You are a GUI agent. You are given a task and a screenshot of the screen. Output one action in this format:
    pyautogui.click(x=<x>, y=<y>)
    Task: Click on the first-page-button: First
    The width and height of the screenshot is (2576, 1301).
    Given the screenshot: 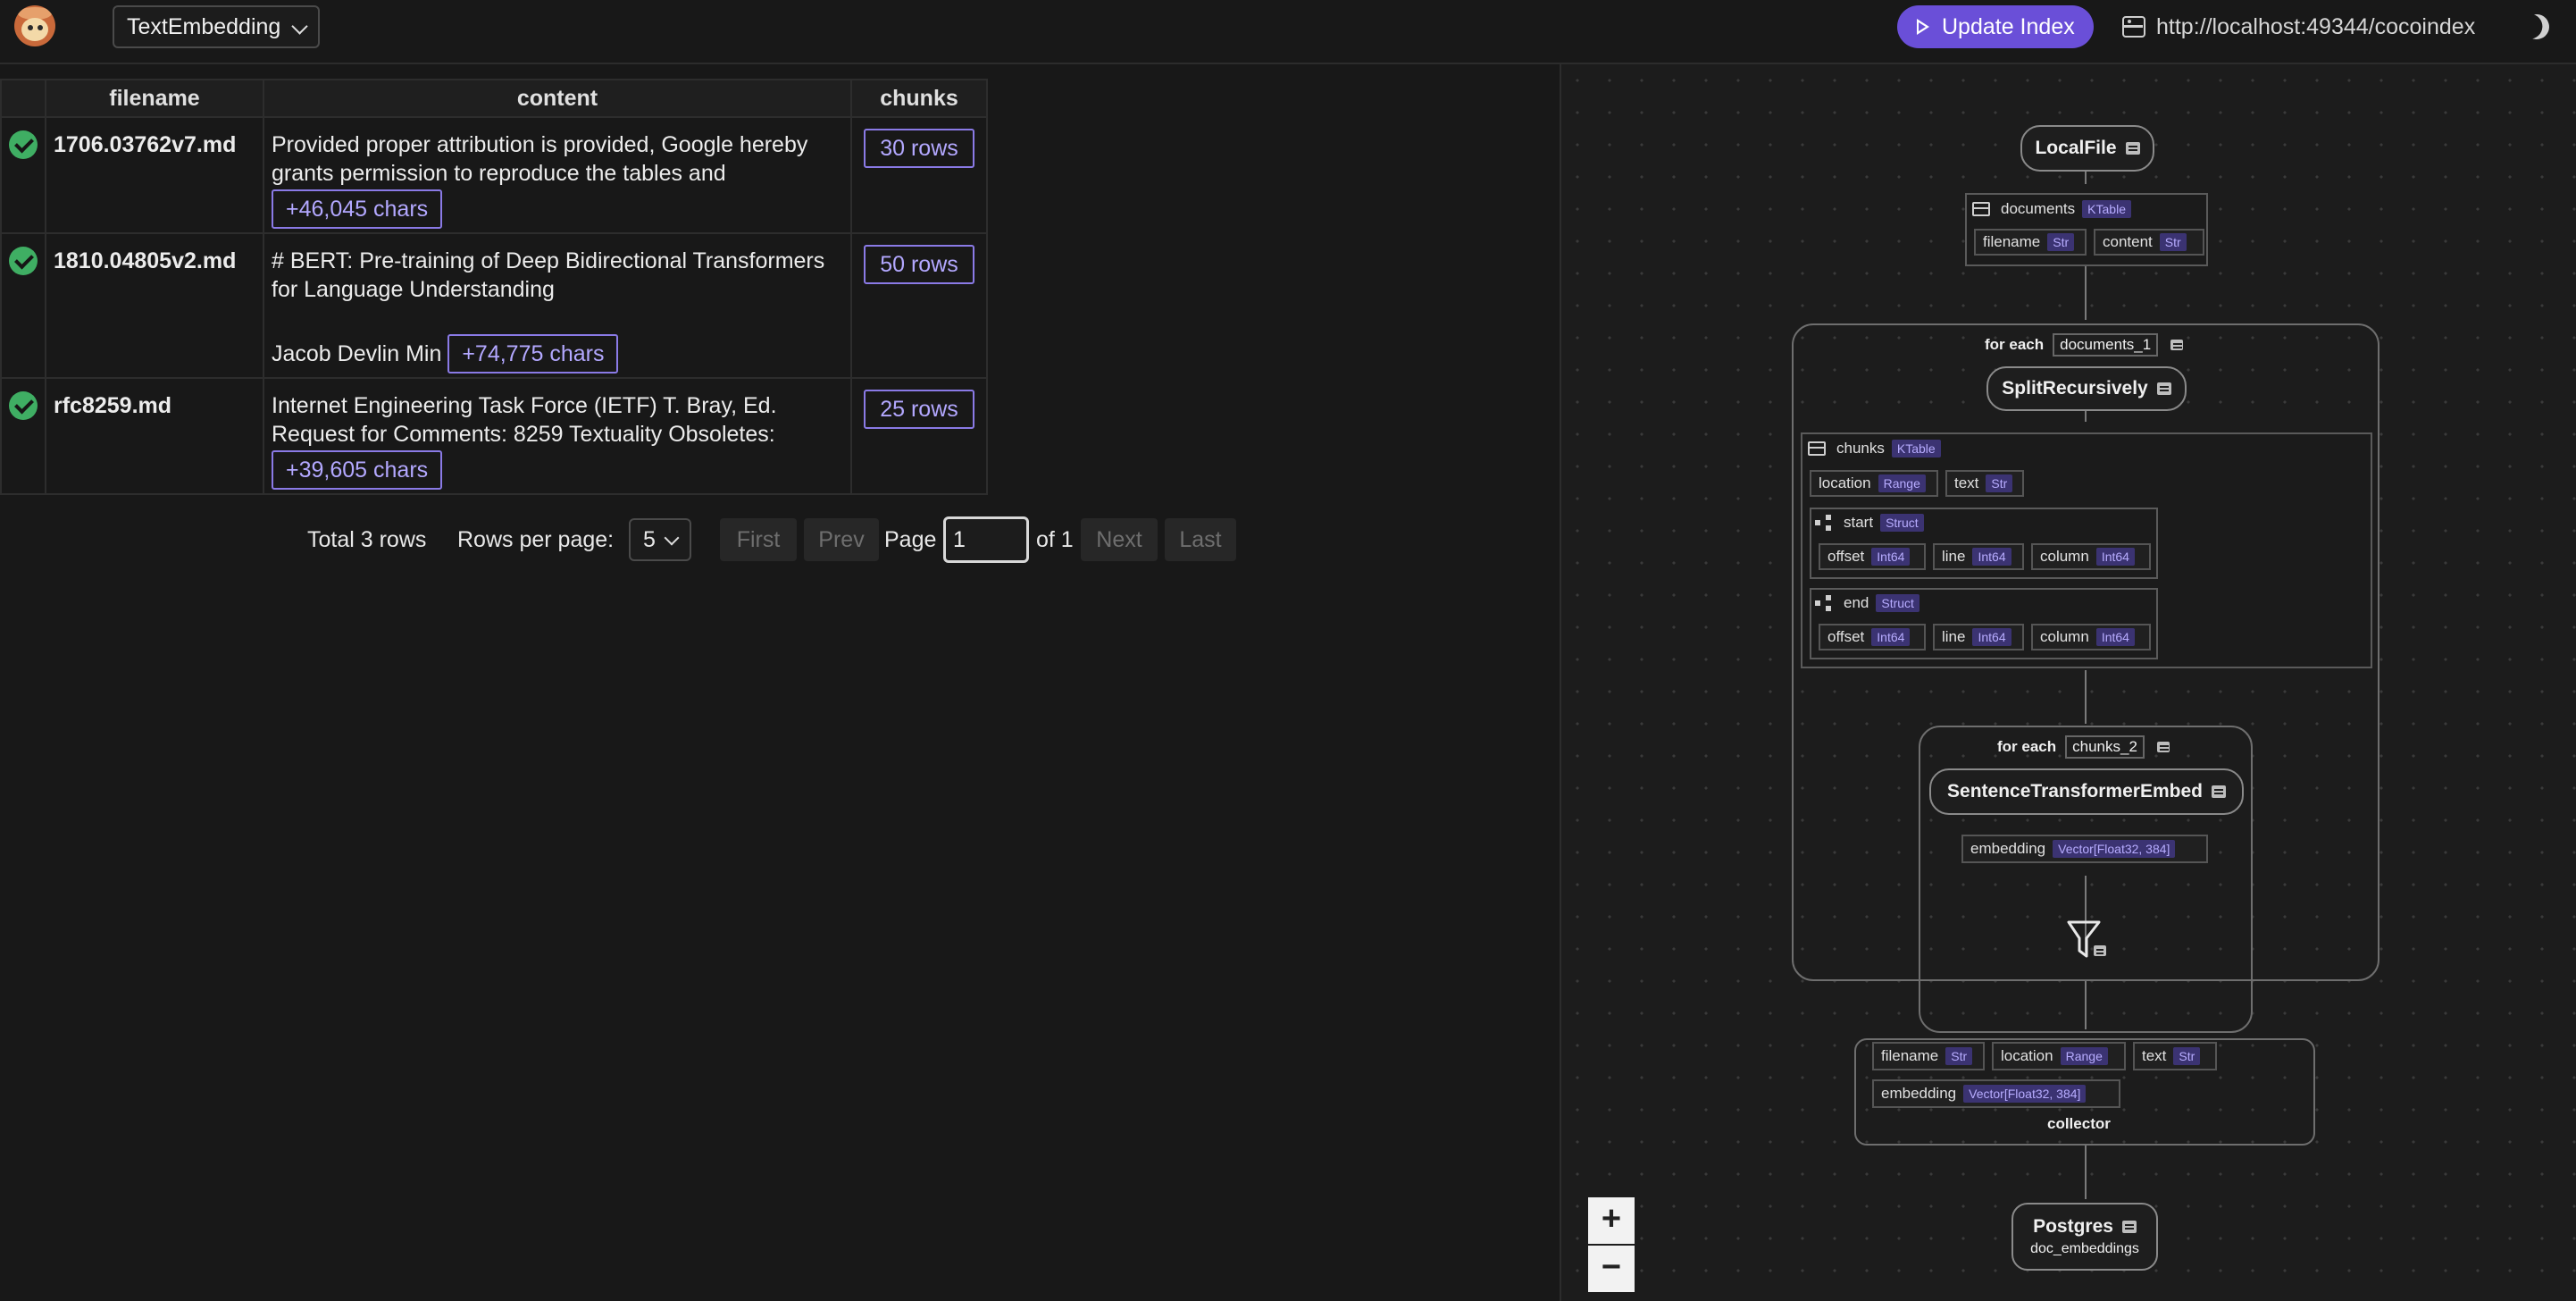 What is the action you would take?
    pyautogui.click(x=759, y=539)
    